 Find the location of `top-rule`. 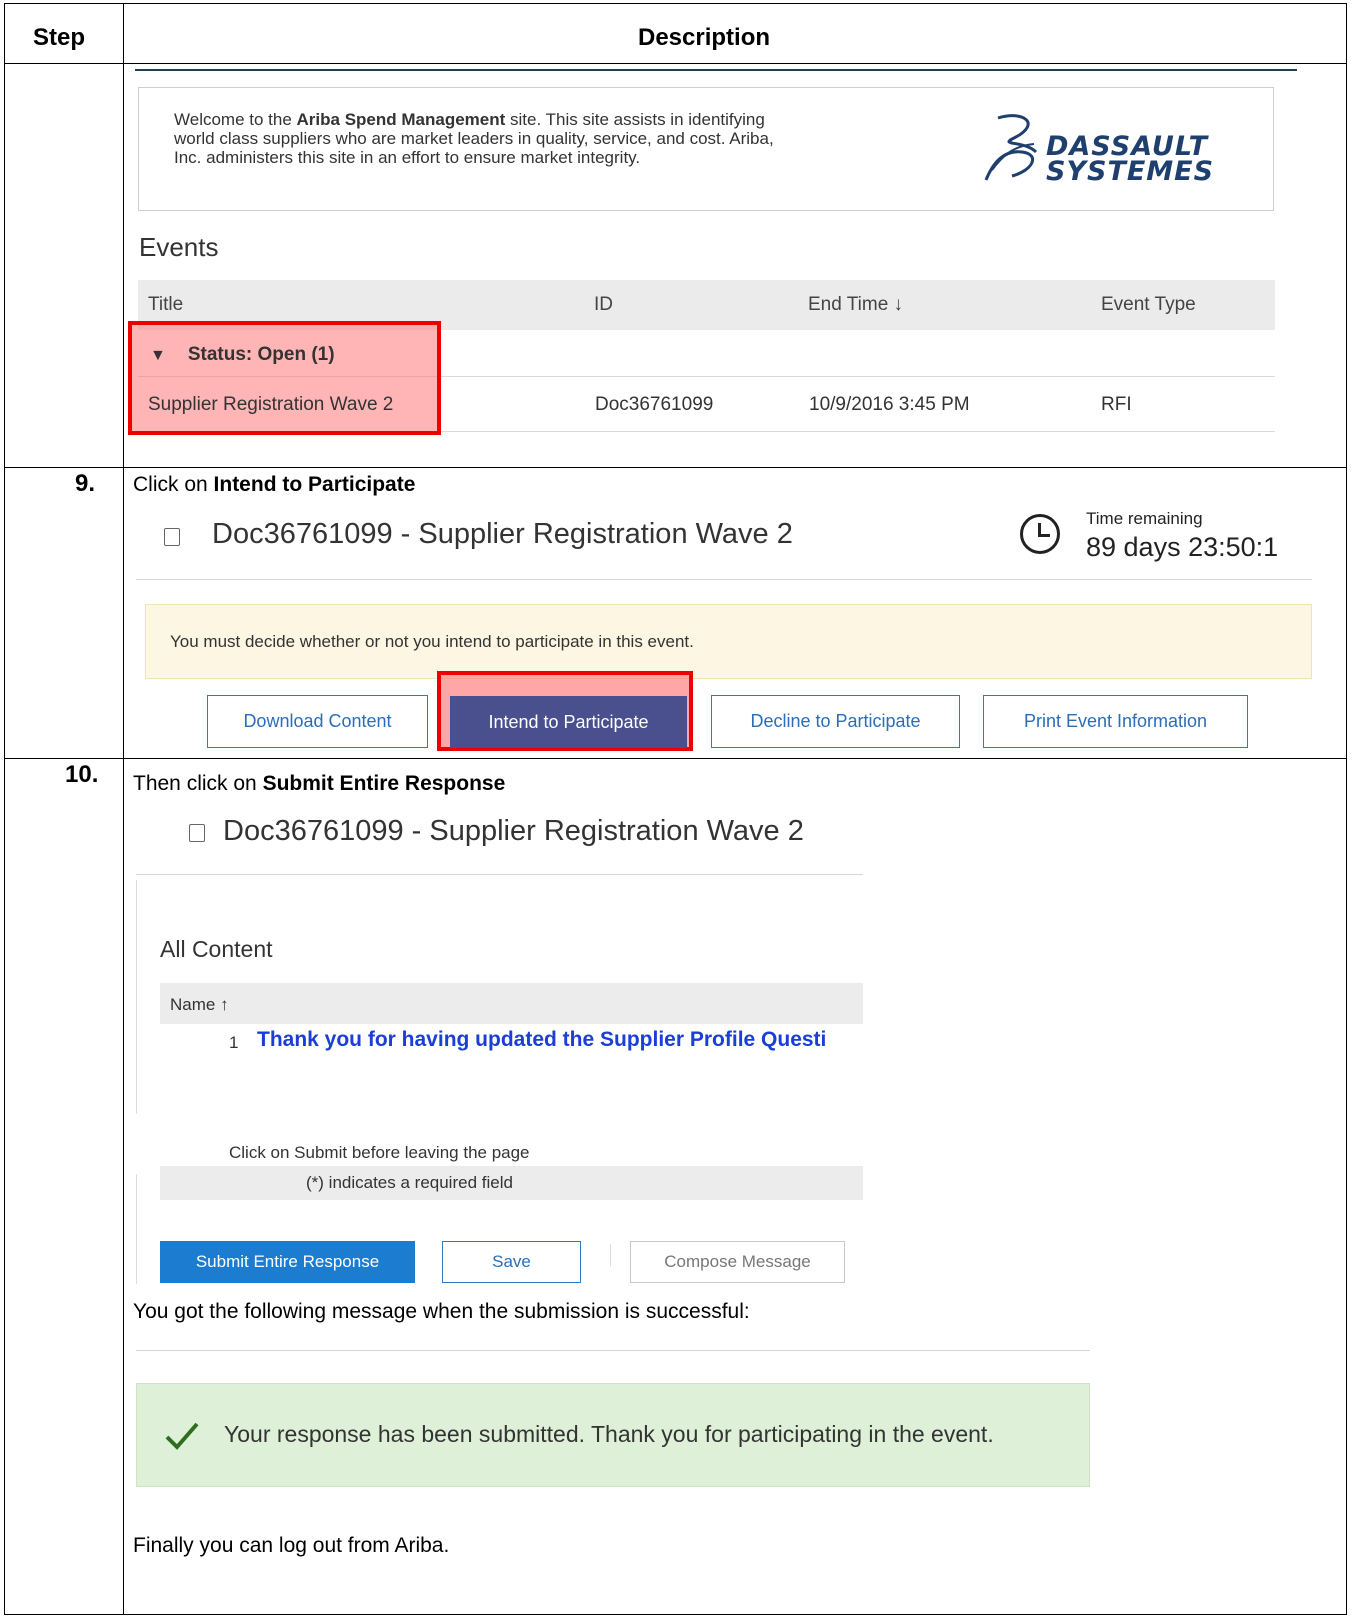

top-rule is located at coordinates (716, 70).